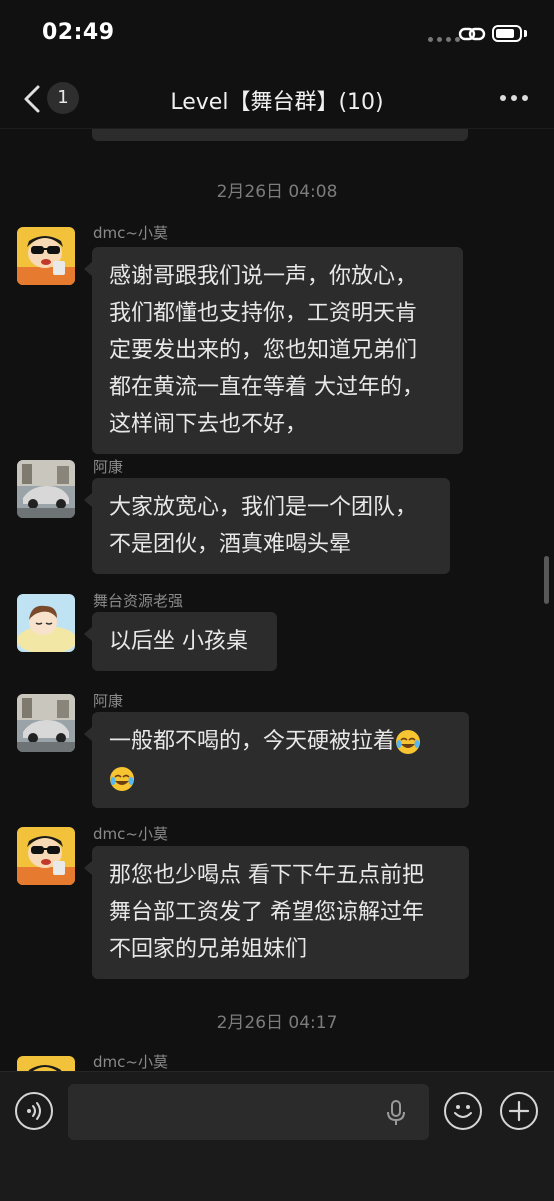 The height and width of the screenshot is (1201, 554). What do you see at coordinates (277, 35) in the screenshot?
I see `status-bar: 02:49` at bounding box center [277, 35].